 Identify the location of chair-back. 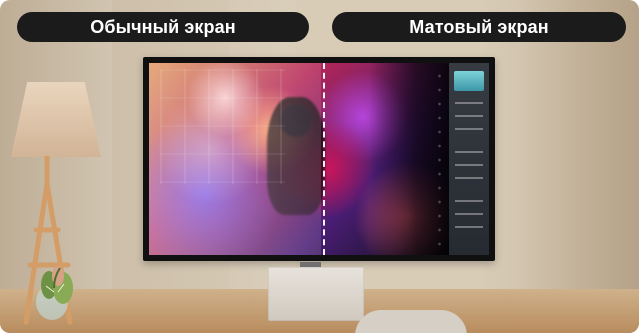
(411, 321).